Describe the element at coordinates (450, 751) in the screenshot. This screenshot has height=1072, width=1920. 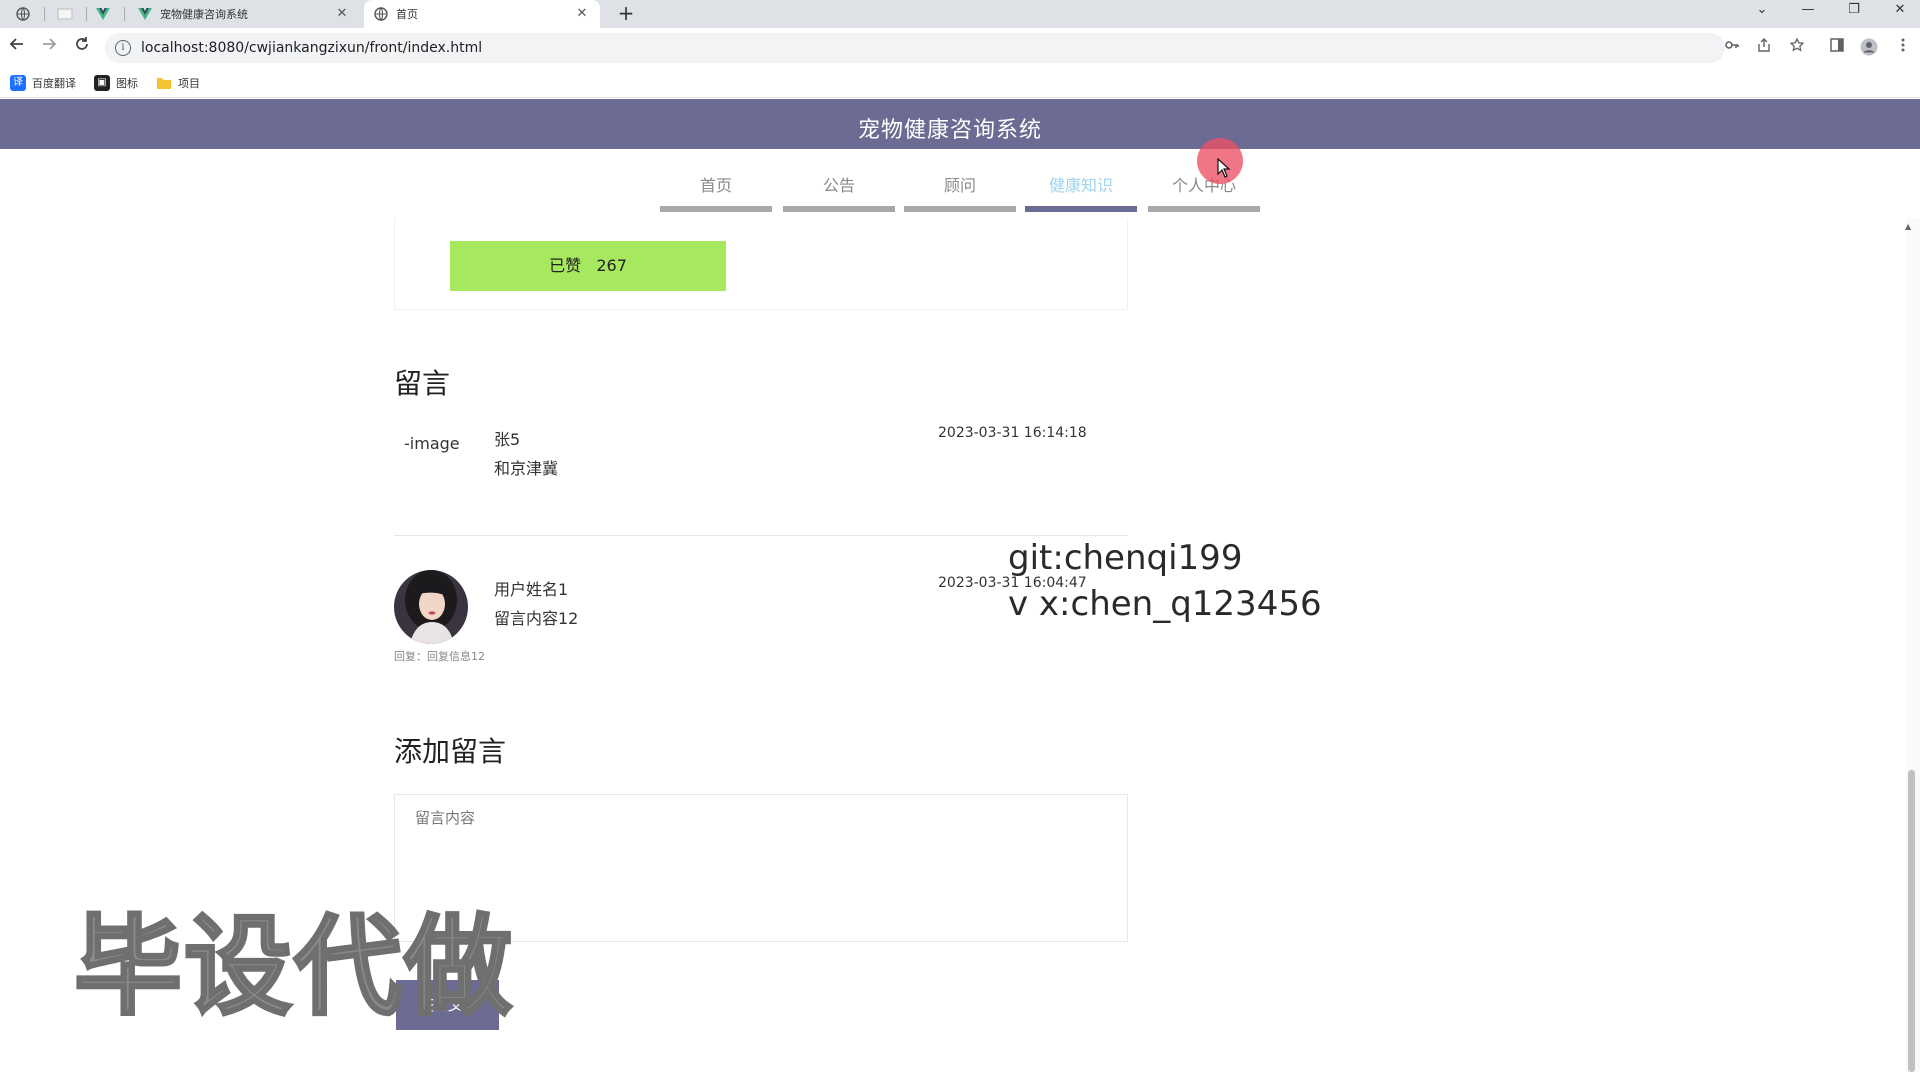
I see `add-comment-heading: 添加留言` at that location.